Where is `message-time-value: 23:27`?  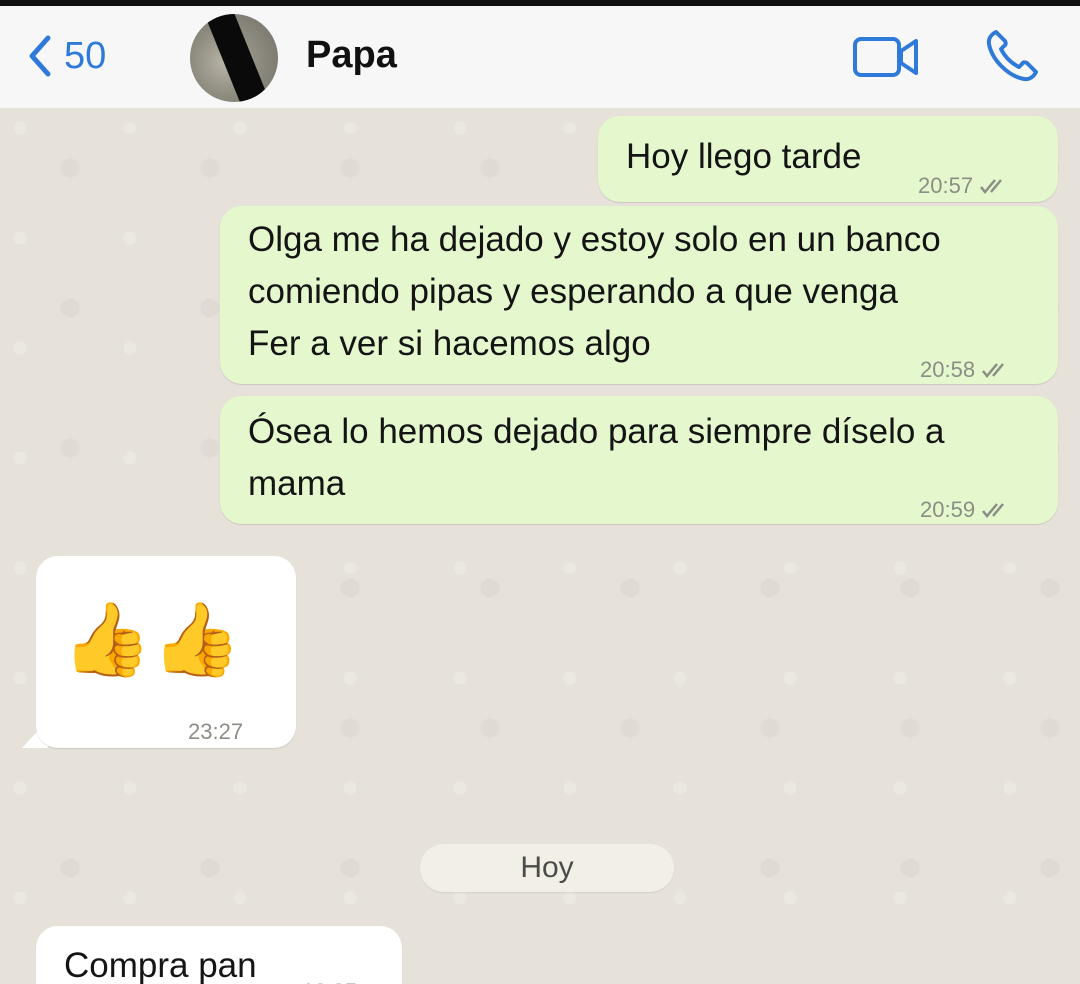
message-time-value: 23:27 is located at coordinates (216, 731).